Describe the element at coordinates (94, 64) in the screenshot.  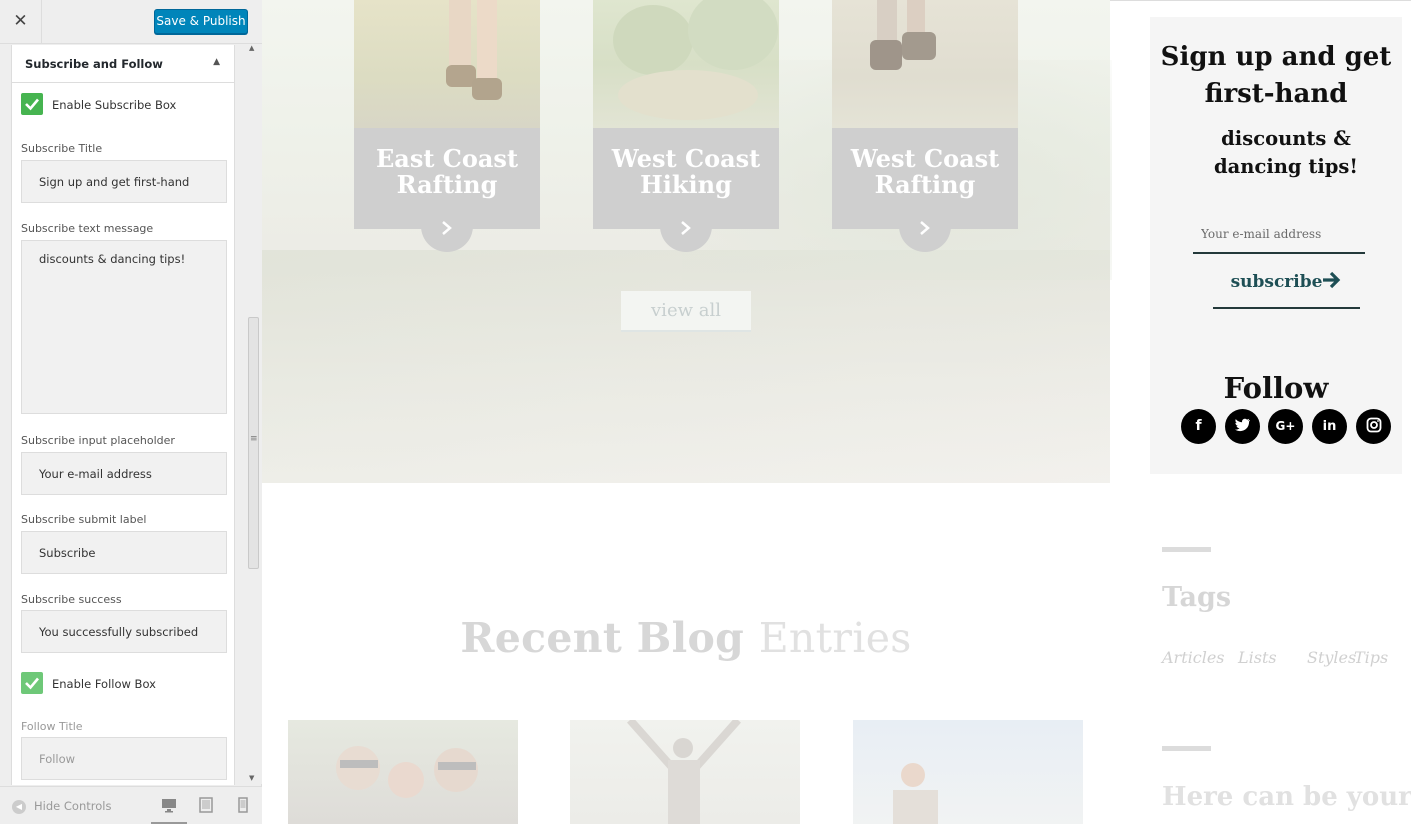
I see `section-title: Subscribe and Follow` at that location.